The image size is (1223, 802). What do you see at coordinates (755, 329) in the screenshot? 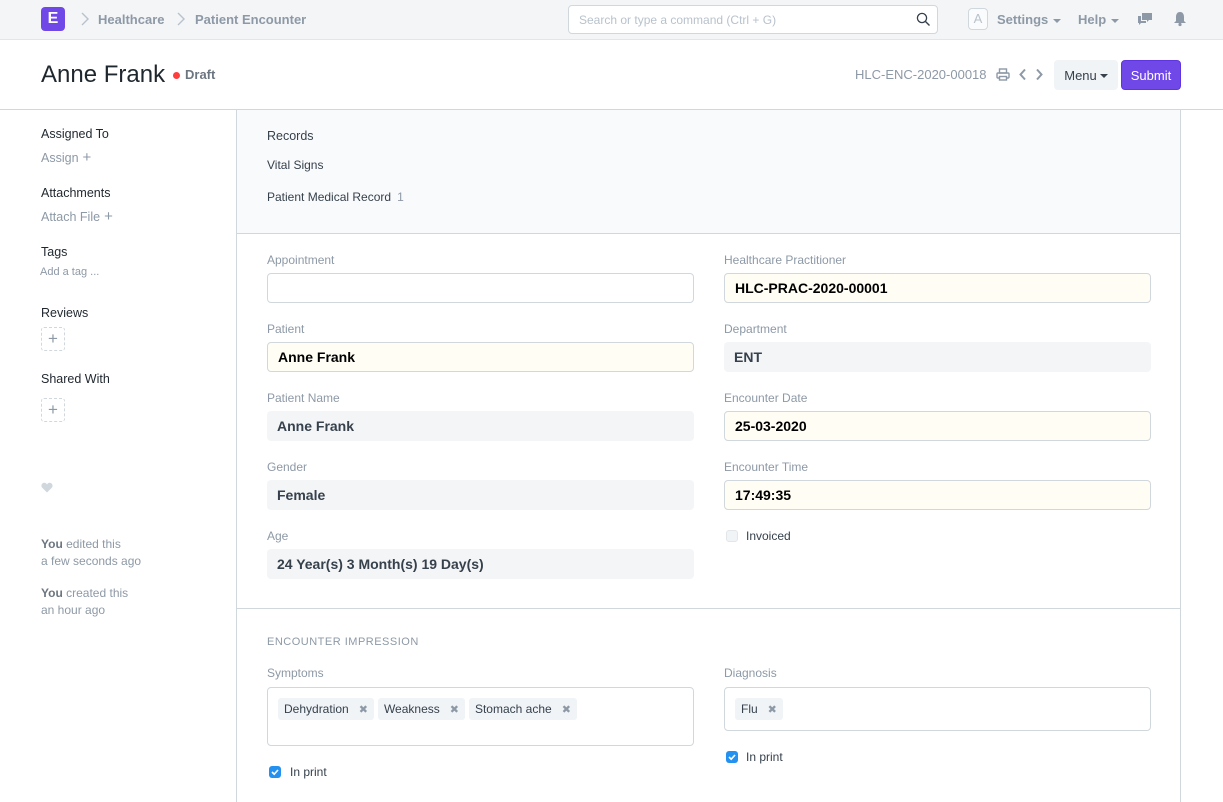
I see `department-label: Department` at bounding box center [755, 329].